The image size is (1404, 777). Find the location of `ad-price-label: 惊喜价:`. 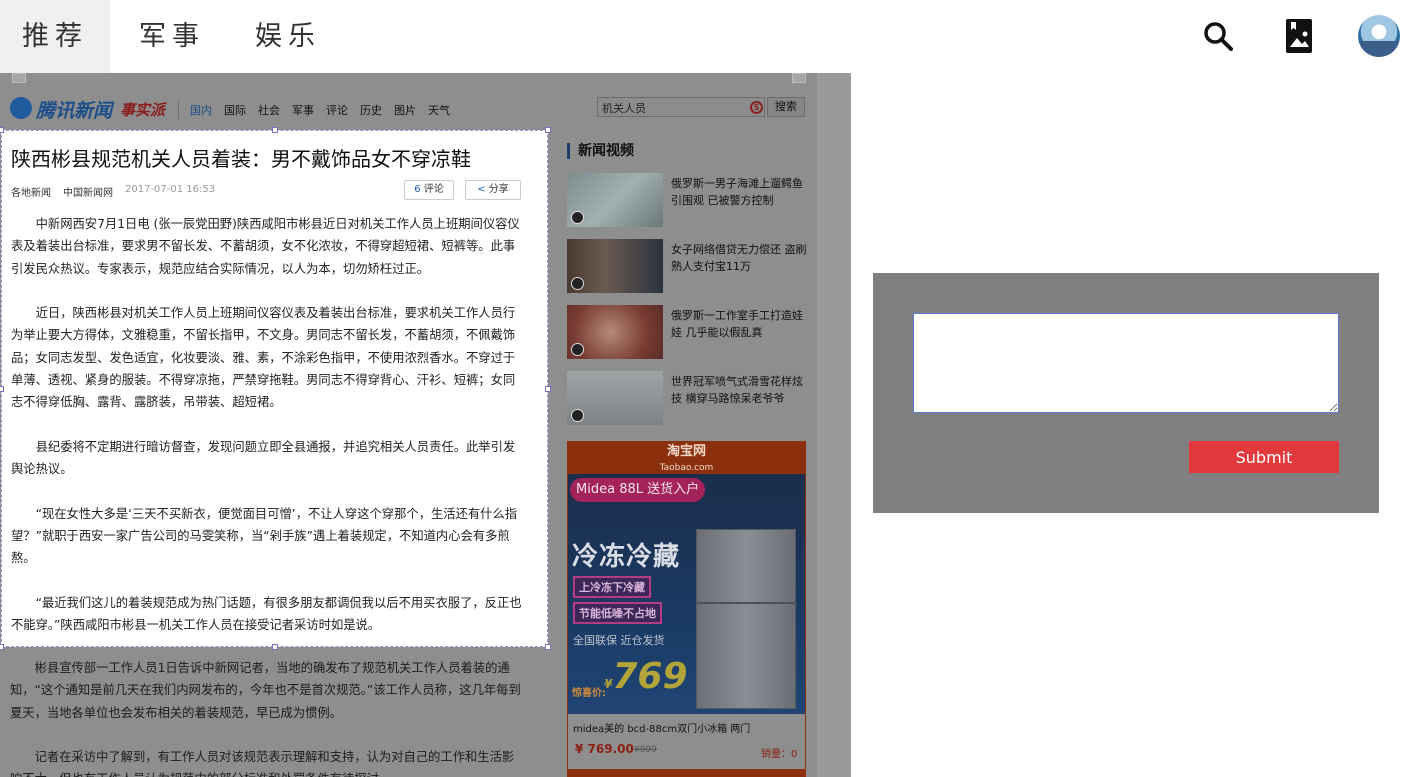

ad-price-label: 惊喜价: is located at coordinates (589, 693).